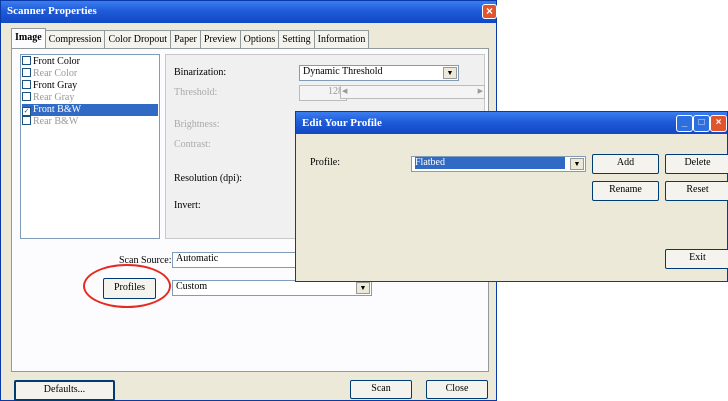 This screenshot has width=728, height=401. What do you see at coordinates (196, 92) in the screenshot?
I see `threshold-label: Threshold:` at bounding box center [196, 92].